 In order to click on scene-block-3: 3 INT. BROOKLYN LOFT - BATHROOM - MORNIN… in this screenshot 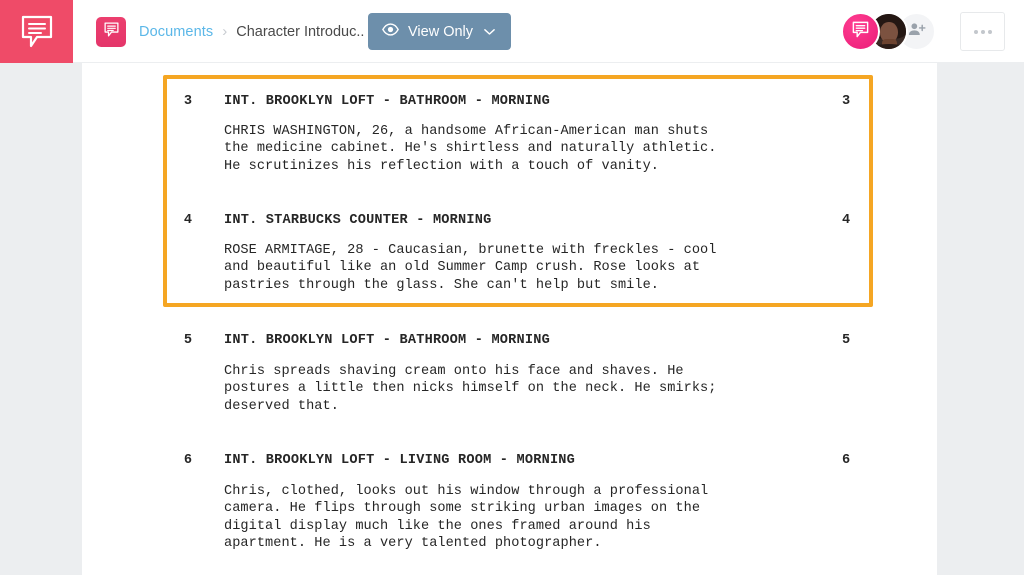, I will do `click(509, 133)`.